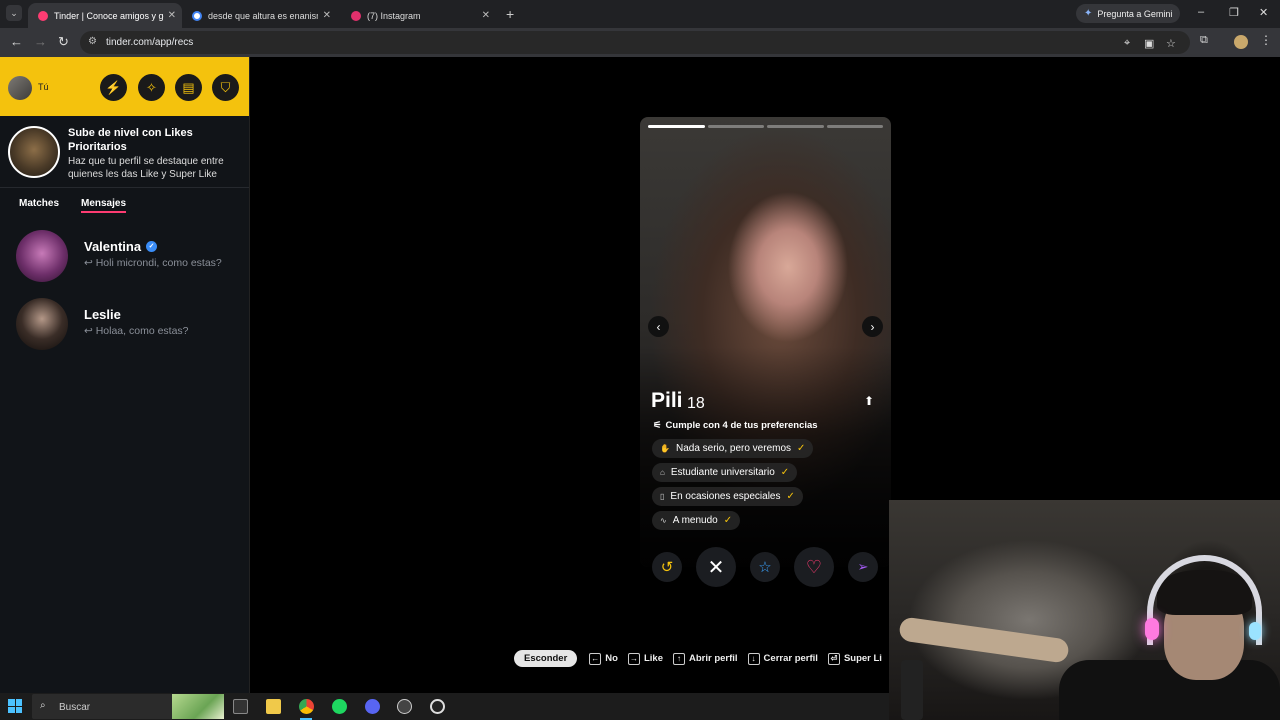 This screenshot has height=720, width=1280. What do you see at coordinates (20, 88) in the screenshot?
I see `my-avatar` at bounding box center [20, 88].